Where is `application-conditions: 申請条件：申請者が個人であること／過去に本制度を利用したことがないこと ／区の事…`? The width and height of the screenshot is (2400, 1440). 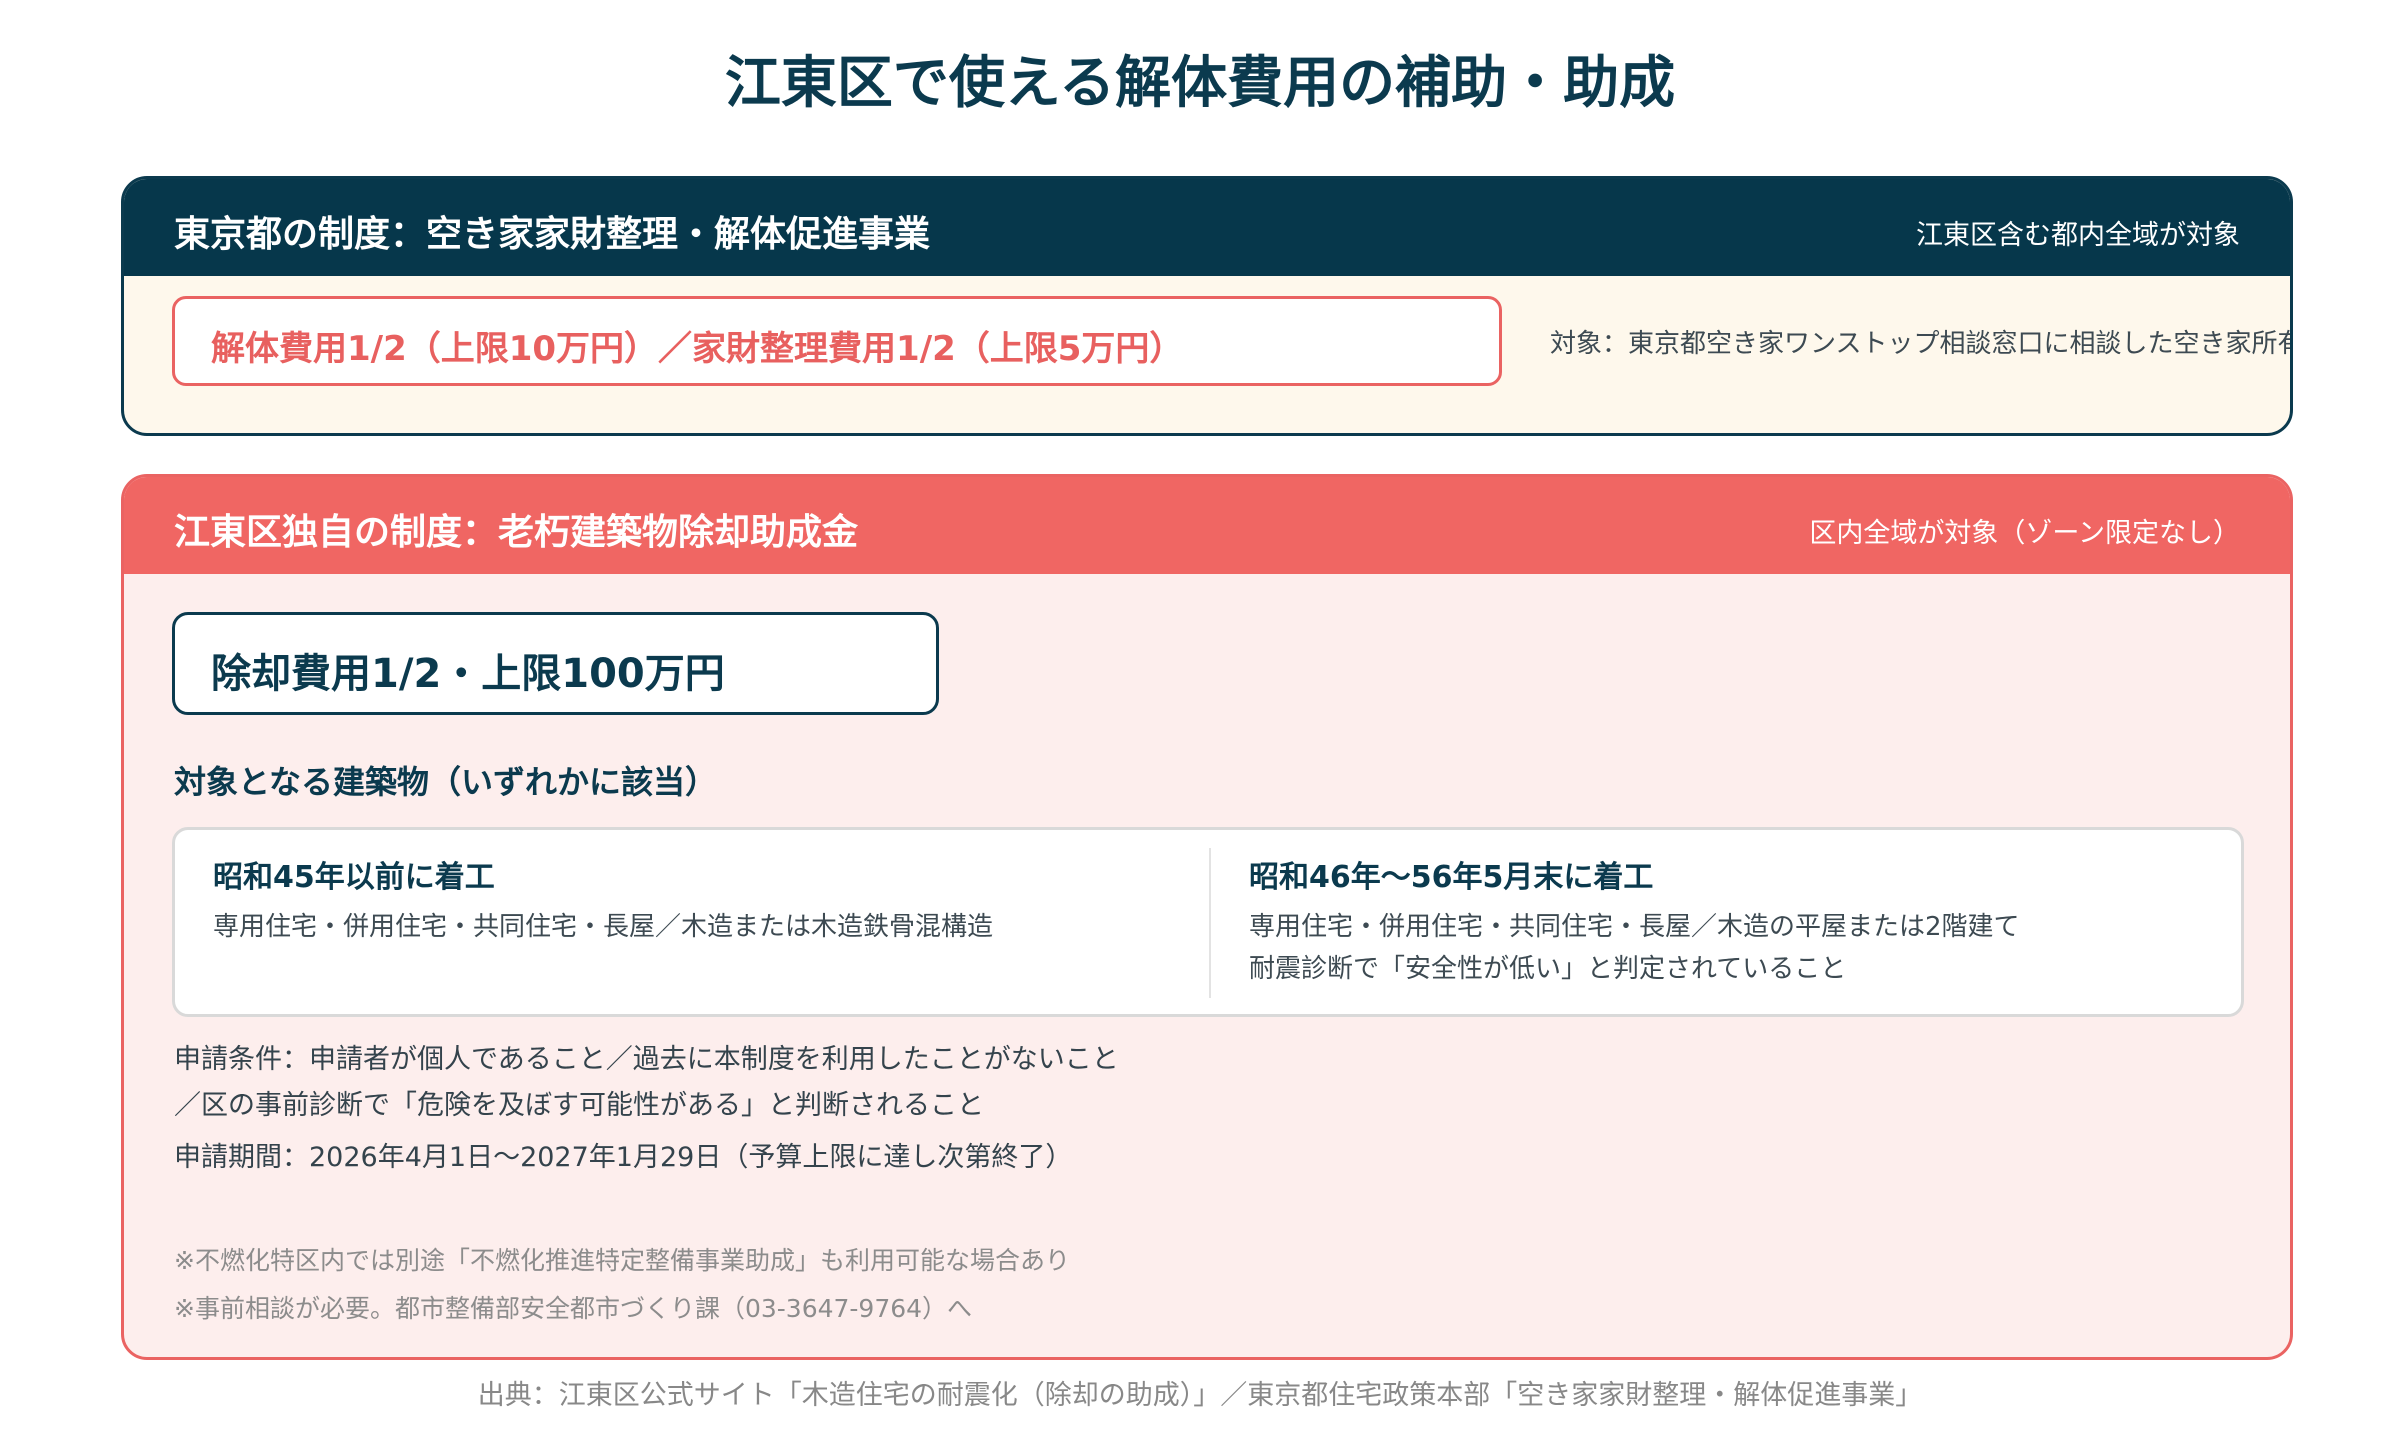 application-conditions: 申請条件：申請者が個人であること／過去に本制度を利用したことがないこと ／区の事… is located at coordinates (646, 1109).